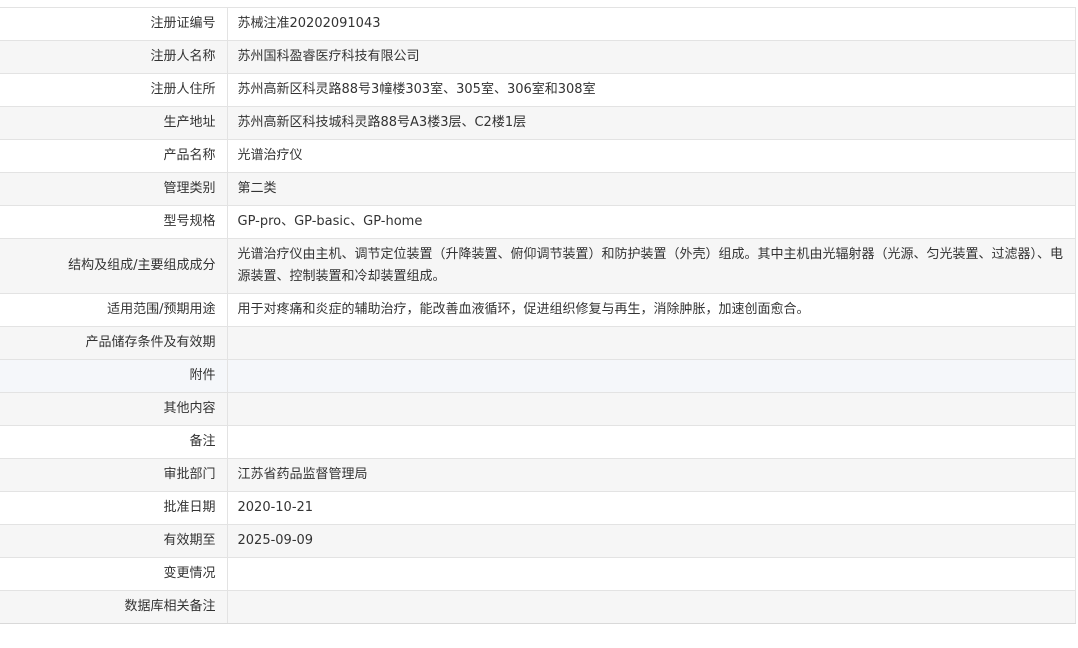 This screenshot has height=648, width=1078. Describe the element at coordinates (114, 156) in the screenshot. I see `row-label: 产品名称` at that location.